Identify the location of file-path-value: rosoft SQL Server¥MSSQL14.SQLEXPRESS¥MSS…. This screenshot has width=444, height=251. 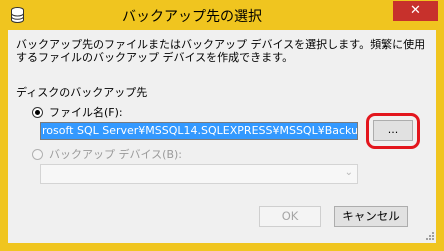
(199, 131).